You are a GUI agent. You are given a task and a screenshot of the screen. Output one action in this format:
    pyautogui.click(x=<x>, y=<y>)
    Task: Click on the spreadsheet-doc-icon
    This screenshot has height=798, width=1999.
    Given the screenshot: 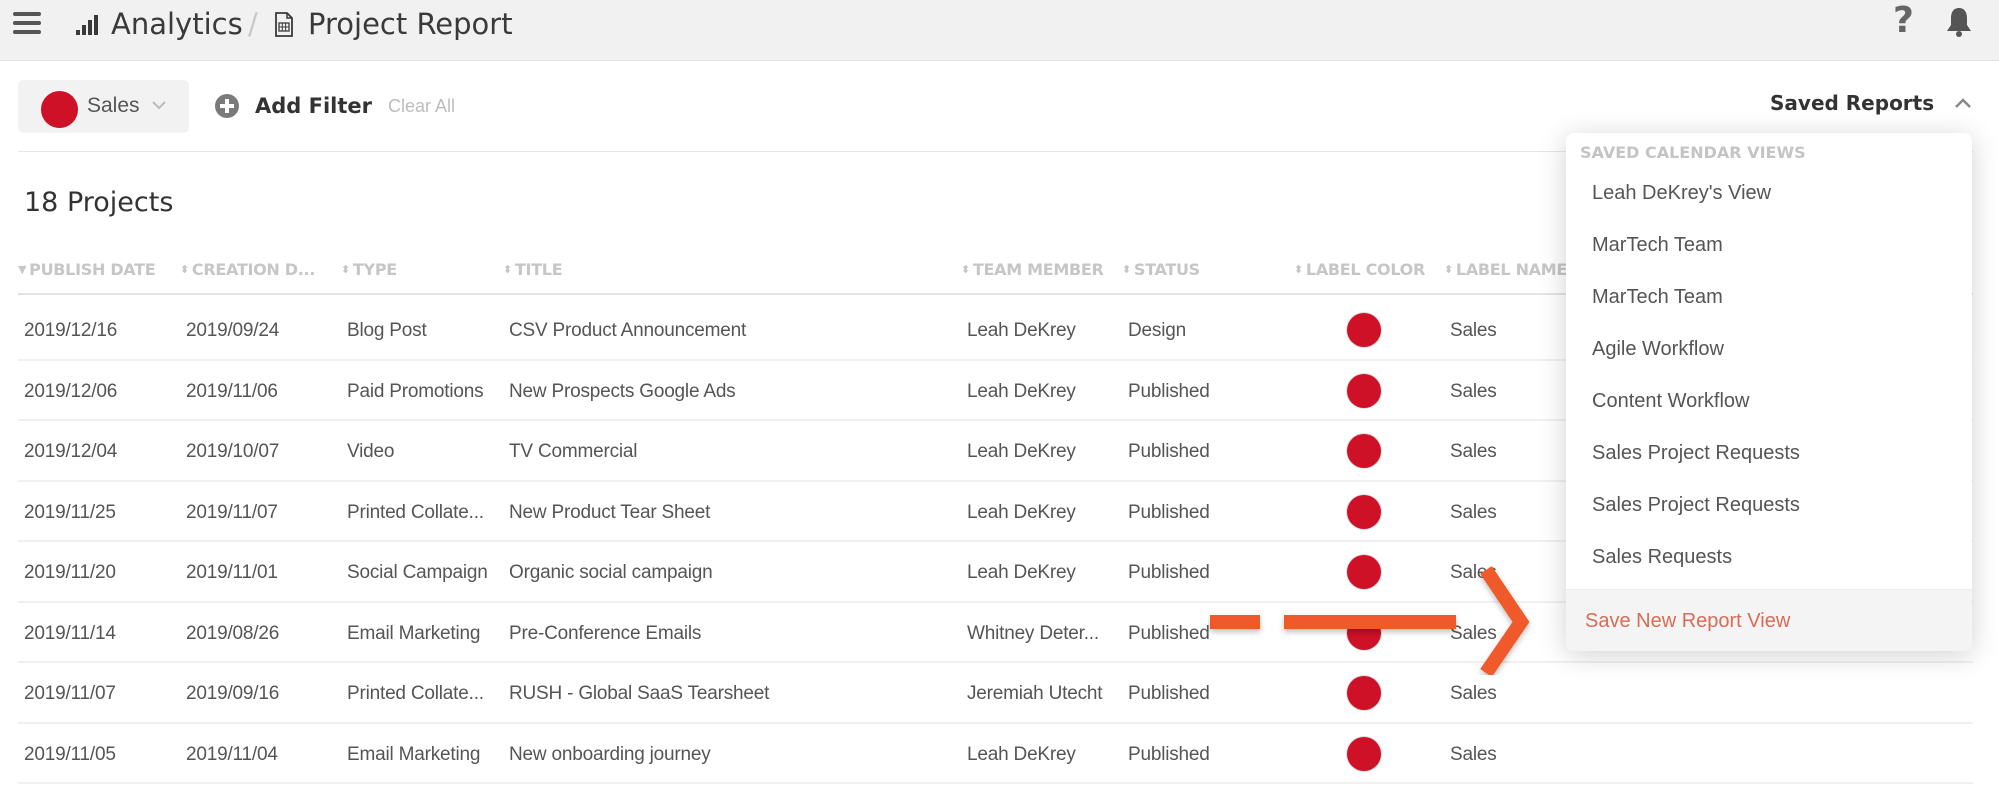 What is the action you would take?
    pyautogui.click(x=284, y=24)
    